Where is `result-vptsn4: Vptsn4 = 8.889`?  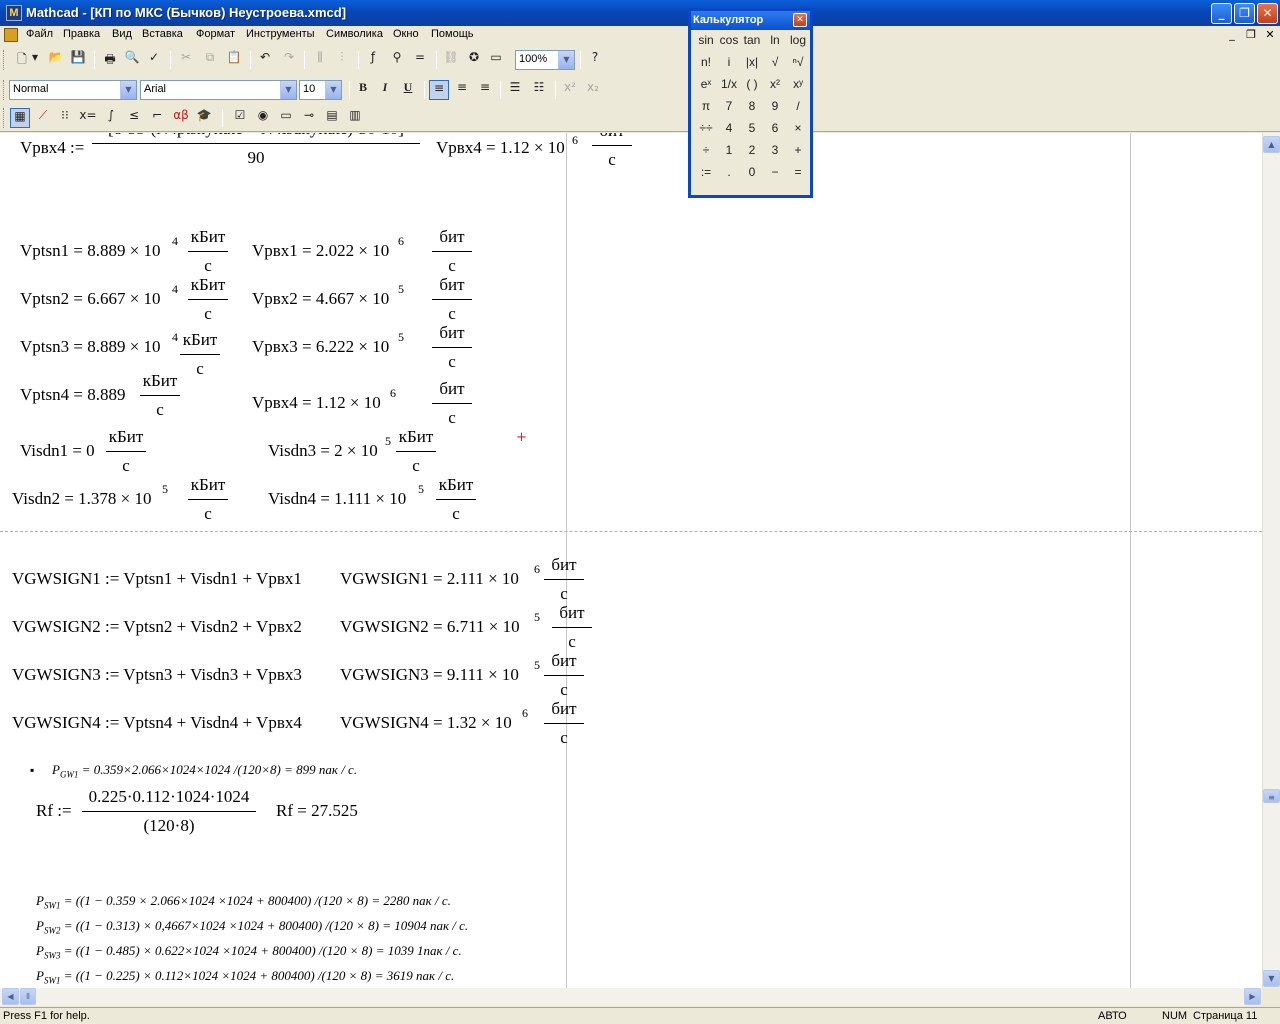
result-vptsn4: Vptsn4 = 8.889 is located at coordinates (72, 395).